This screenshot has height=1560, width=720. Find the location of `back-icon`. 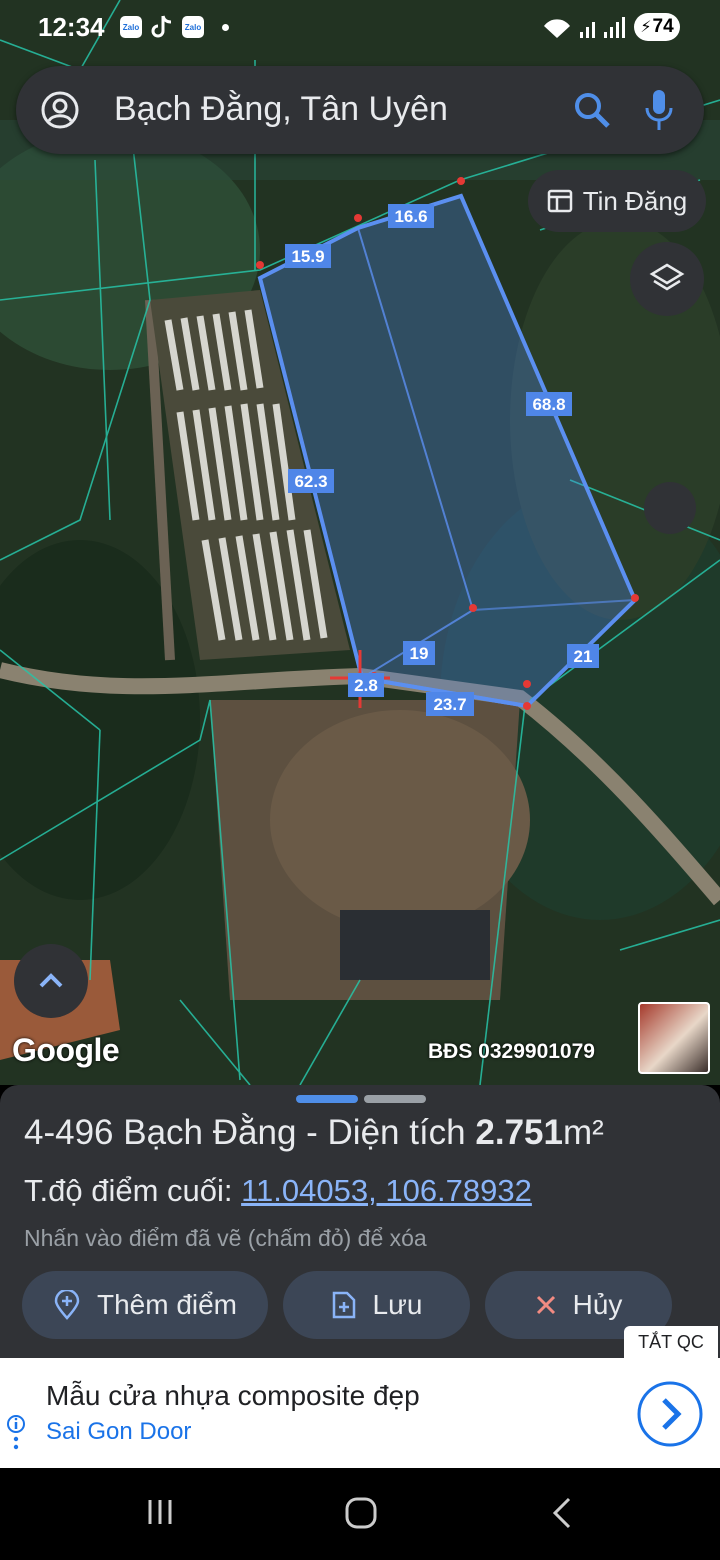

back-icon is located at coordinates (562, 1513).